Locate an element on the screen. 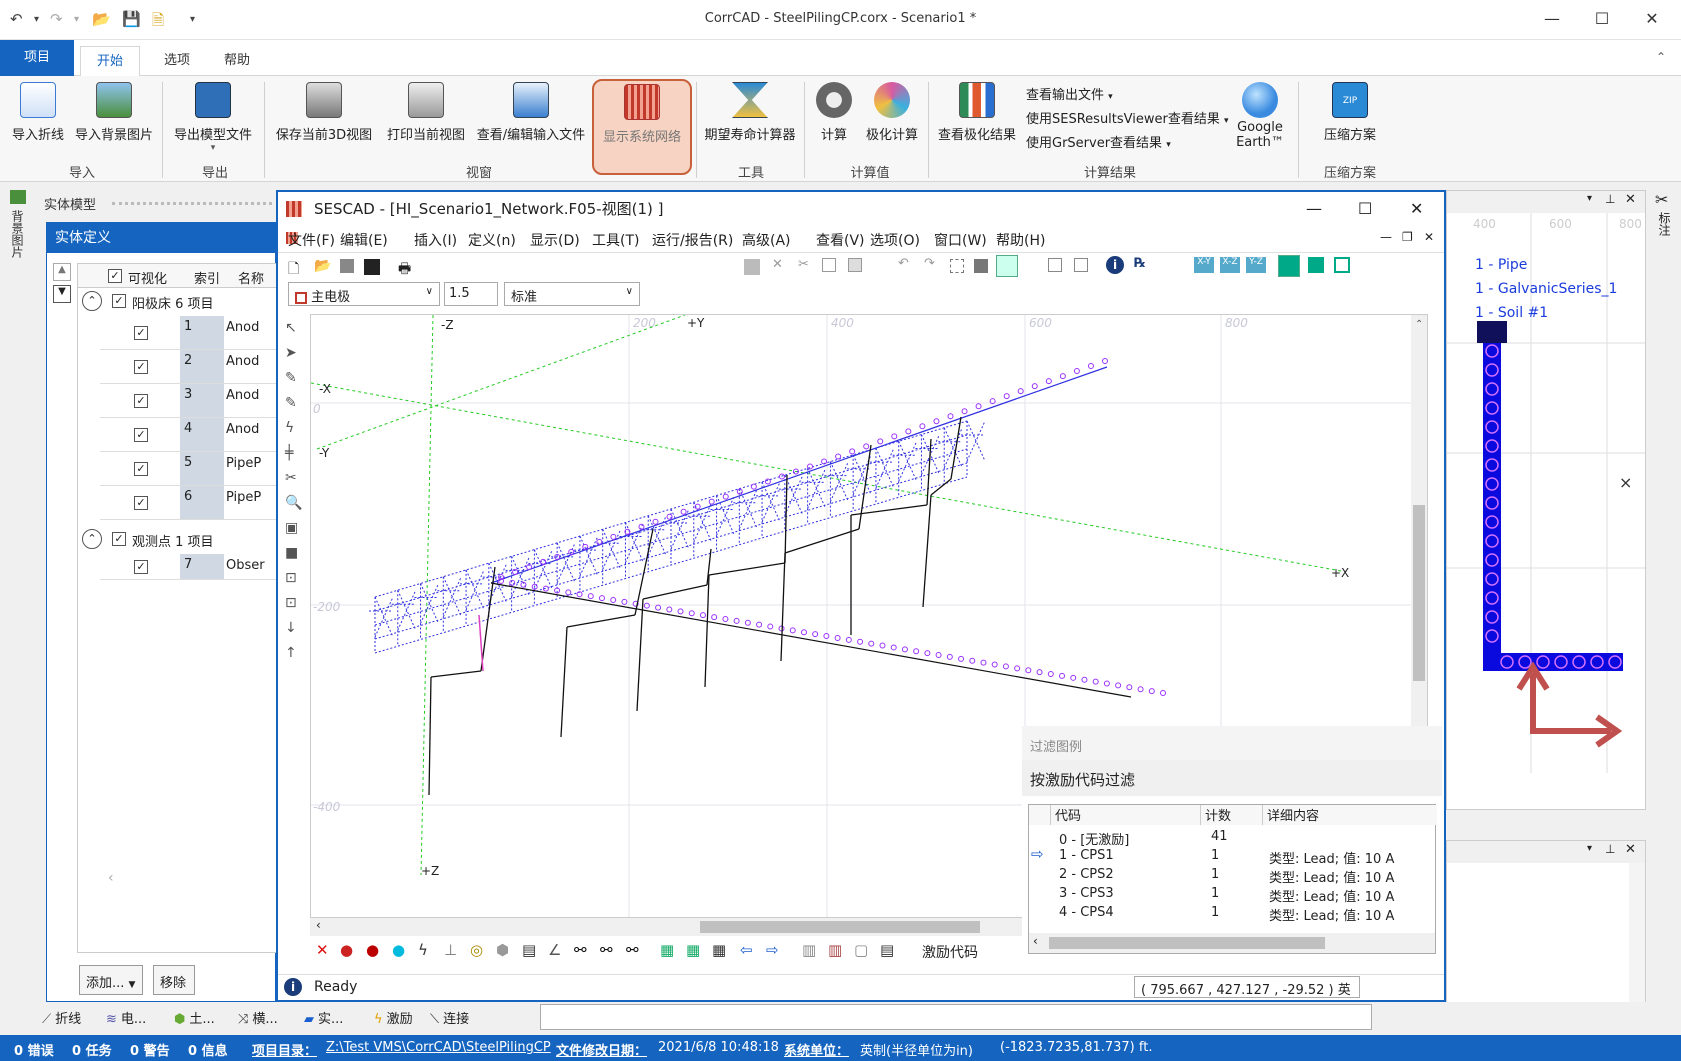 The image size is (1681, 1061). tab-start: 开始 is located at coordinates (110, 61).